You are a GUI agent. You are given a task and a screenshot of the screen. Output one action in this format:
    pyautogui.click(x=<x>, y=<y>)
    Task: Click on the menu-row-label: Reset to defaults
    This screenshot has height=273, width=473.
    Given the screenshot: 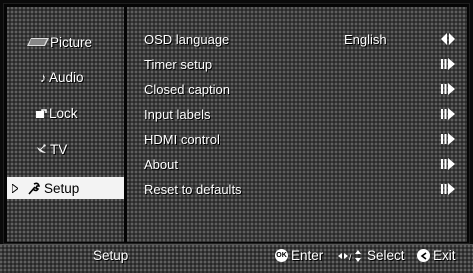 What is the action you would take?
    pyautogui.click(x=193, y=189)
    